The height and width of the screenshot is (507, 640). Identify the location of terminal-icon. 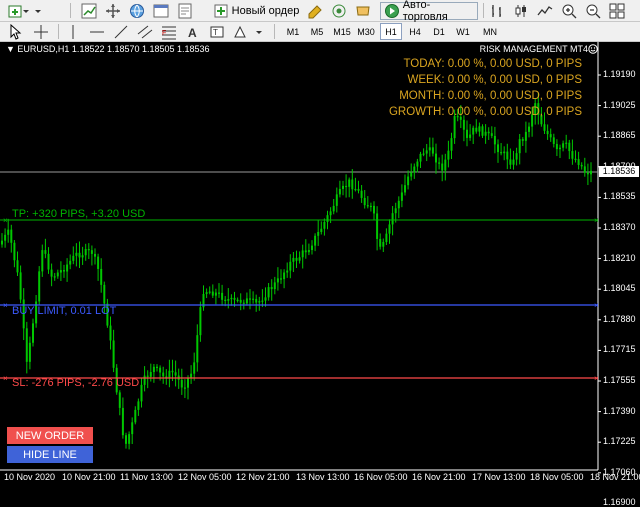
(161, 11).